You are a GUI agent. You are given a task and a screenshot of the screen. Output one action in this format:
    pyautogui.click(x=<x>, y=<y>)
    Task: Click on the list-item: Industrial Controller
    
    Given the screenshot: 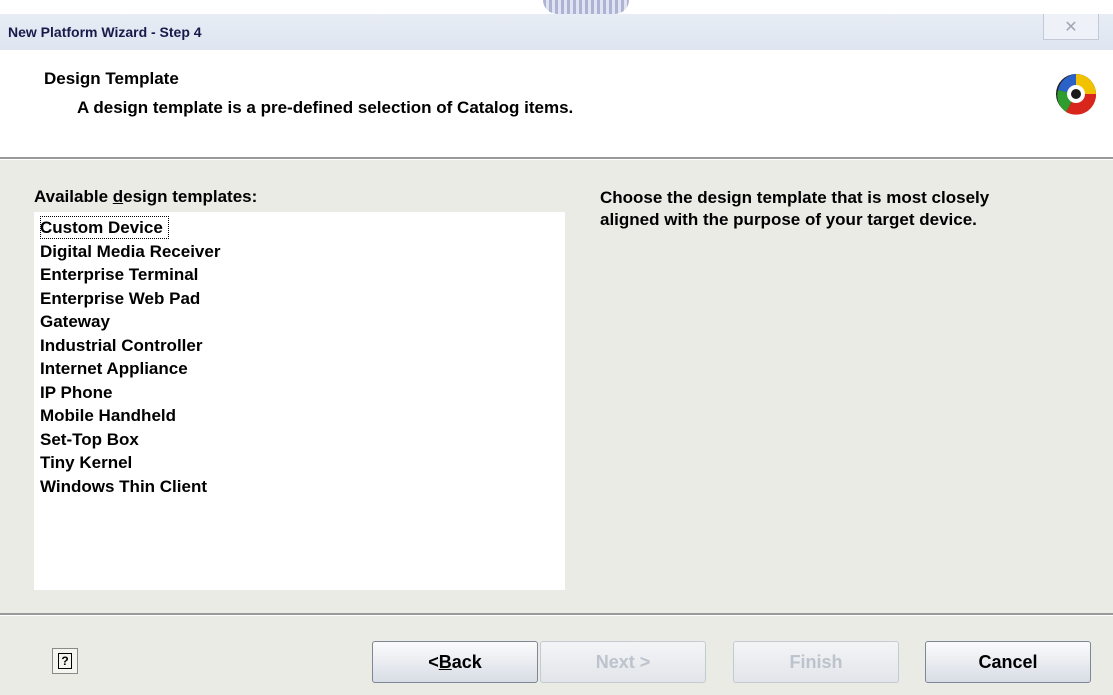 What is the action you would take?
    pyautogui.click(x=121, y=345)
    